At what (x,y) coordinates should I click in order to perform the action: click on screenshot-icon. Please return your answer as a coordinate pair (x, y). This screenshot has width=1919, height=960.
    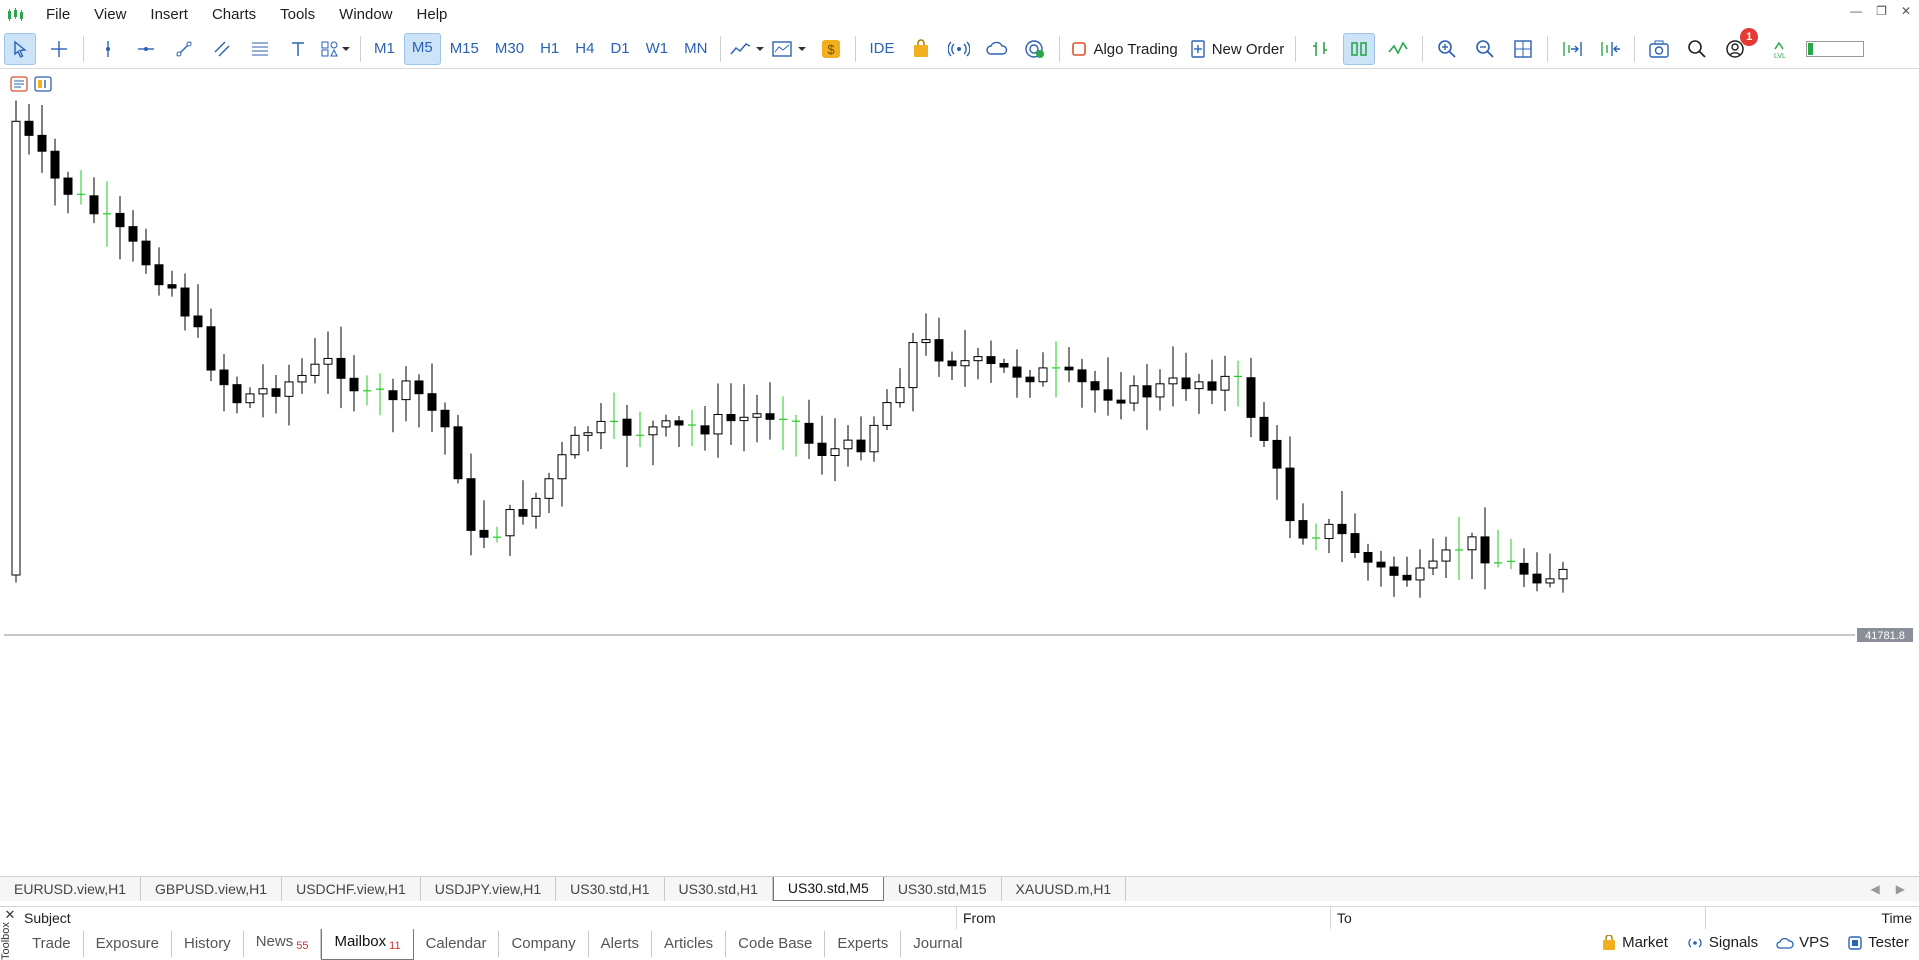
    Looking at the image, I should click on (1659, 49).